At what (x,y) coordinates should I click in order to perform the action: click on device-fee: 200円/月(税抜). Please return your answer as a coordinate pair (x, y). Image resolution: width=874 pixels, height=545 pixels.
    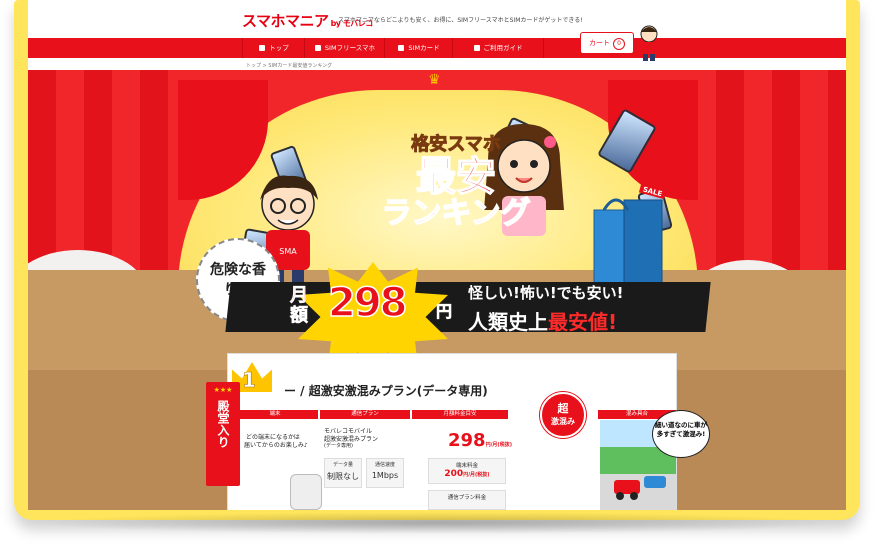
    Looking at the image, I should click on (467, 474).